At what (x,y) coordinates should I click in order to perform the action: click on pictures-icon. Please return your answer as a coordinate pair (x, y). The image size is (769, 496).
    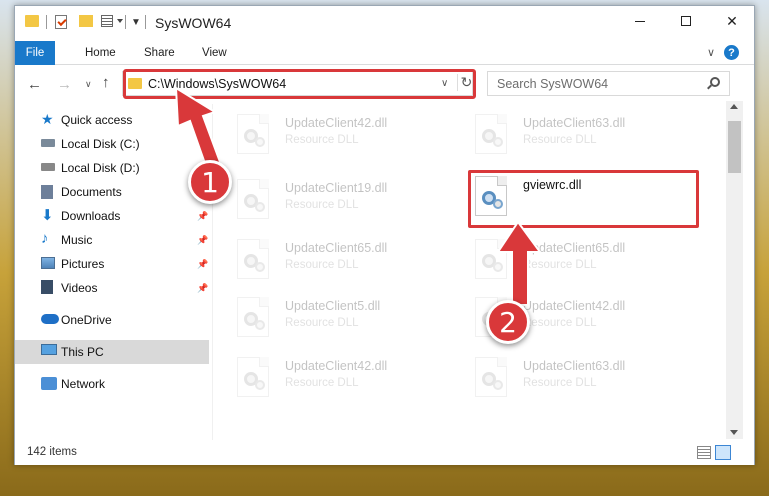
    Looking at the image, I should click on (48, 263).